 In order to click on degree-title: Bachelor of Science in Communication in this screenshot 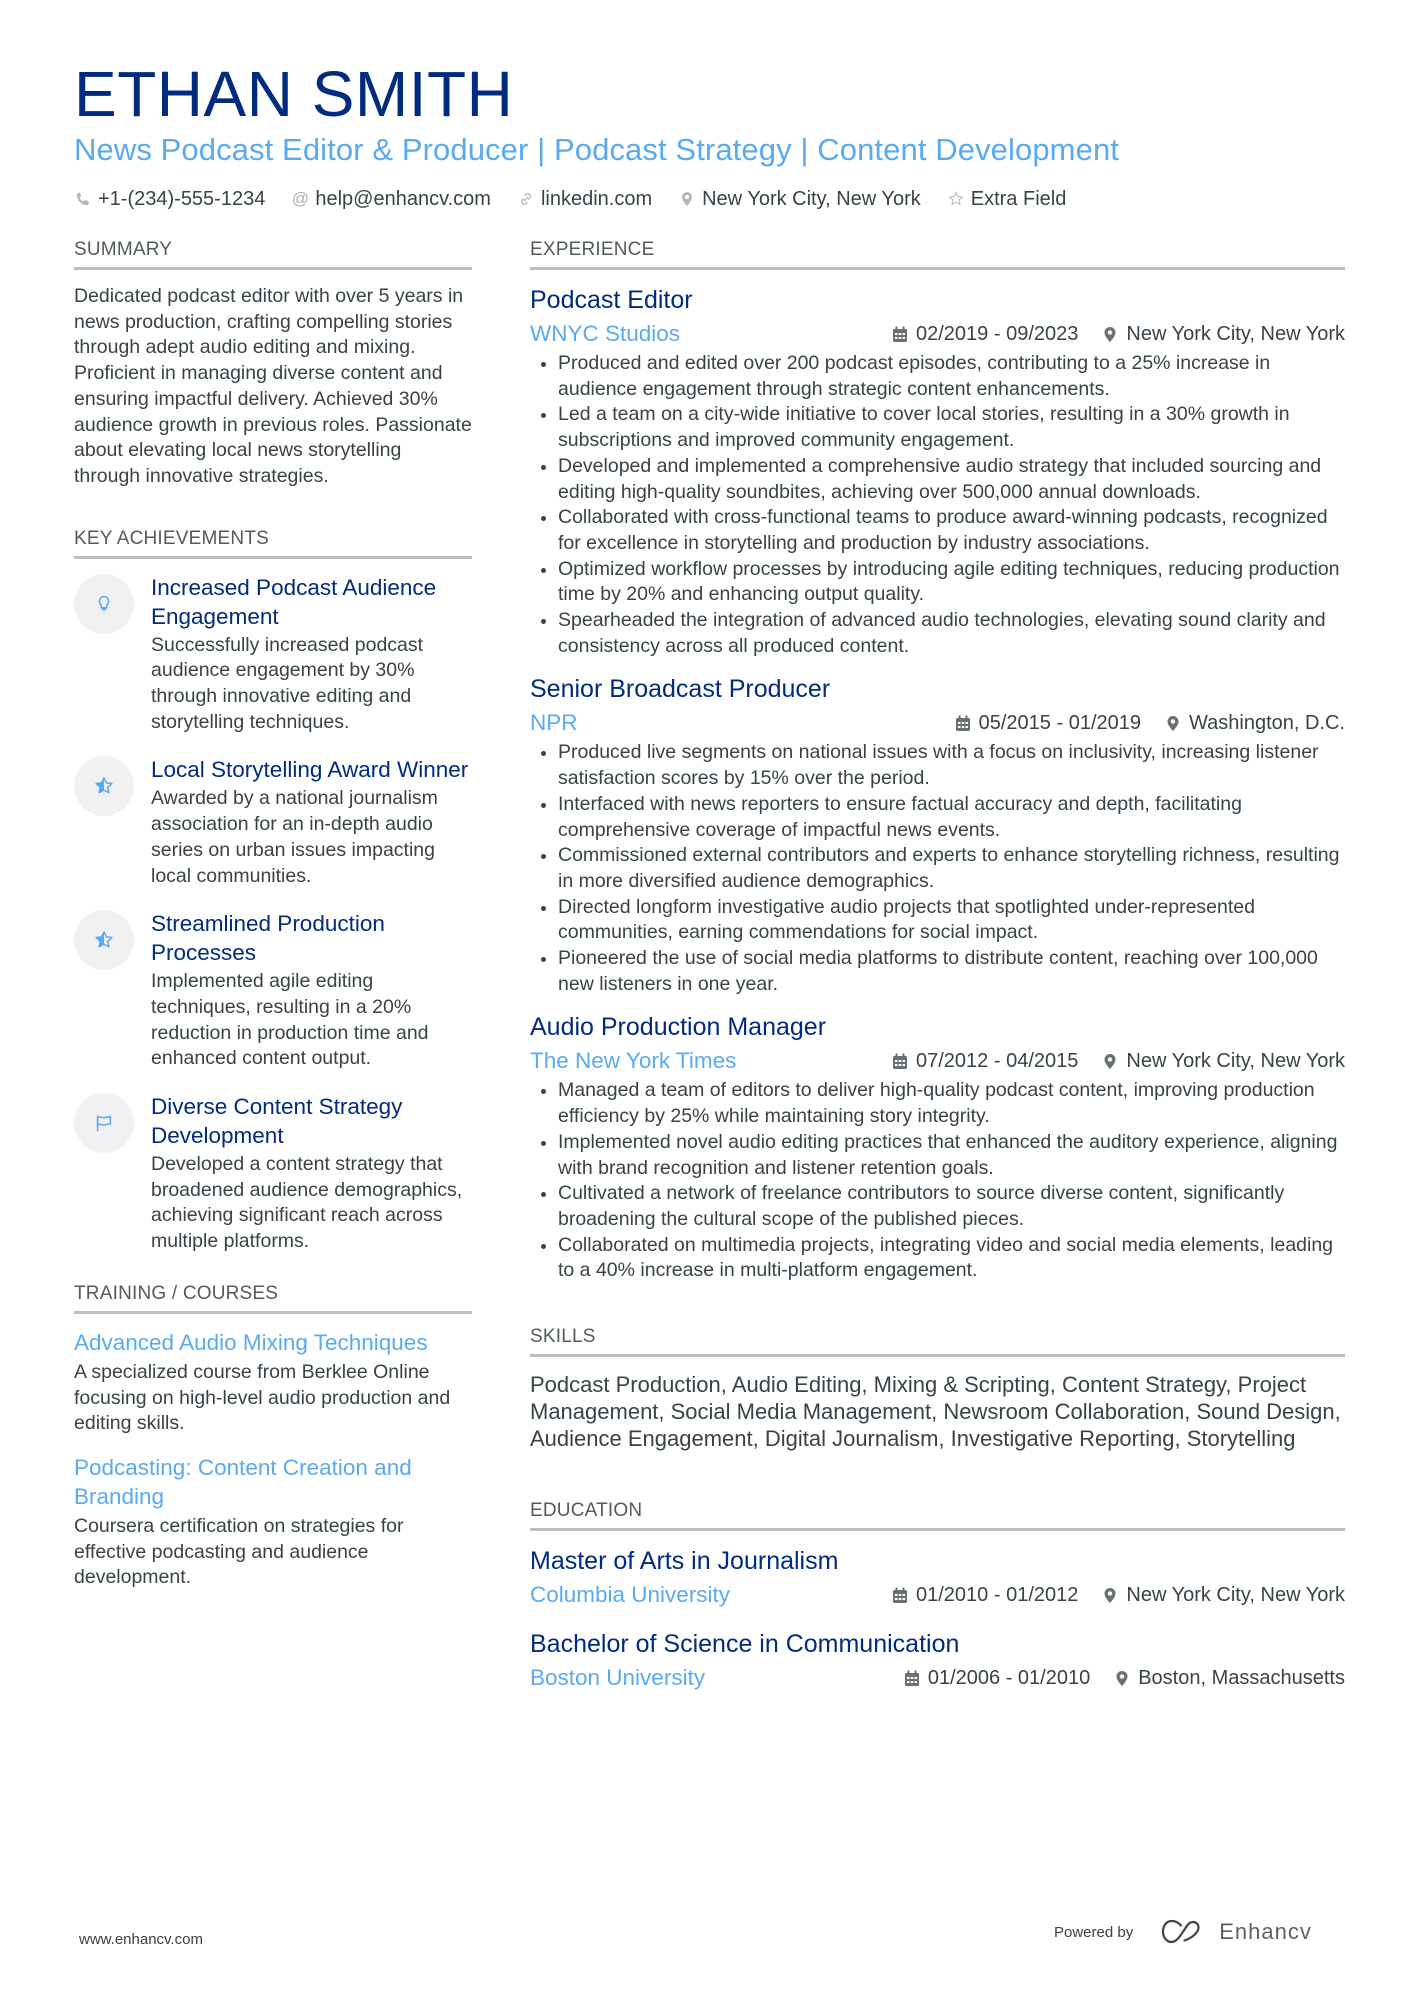, I will do `click(745, 1644)`.